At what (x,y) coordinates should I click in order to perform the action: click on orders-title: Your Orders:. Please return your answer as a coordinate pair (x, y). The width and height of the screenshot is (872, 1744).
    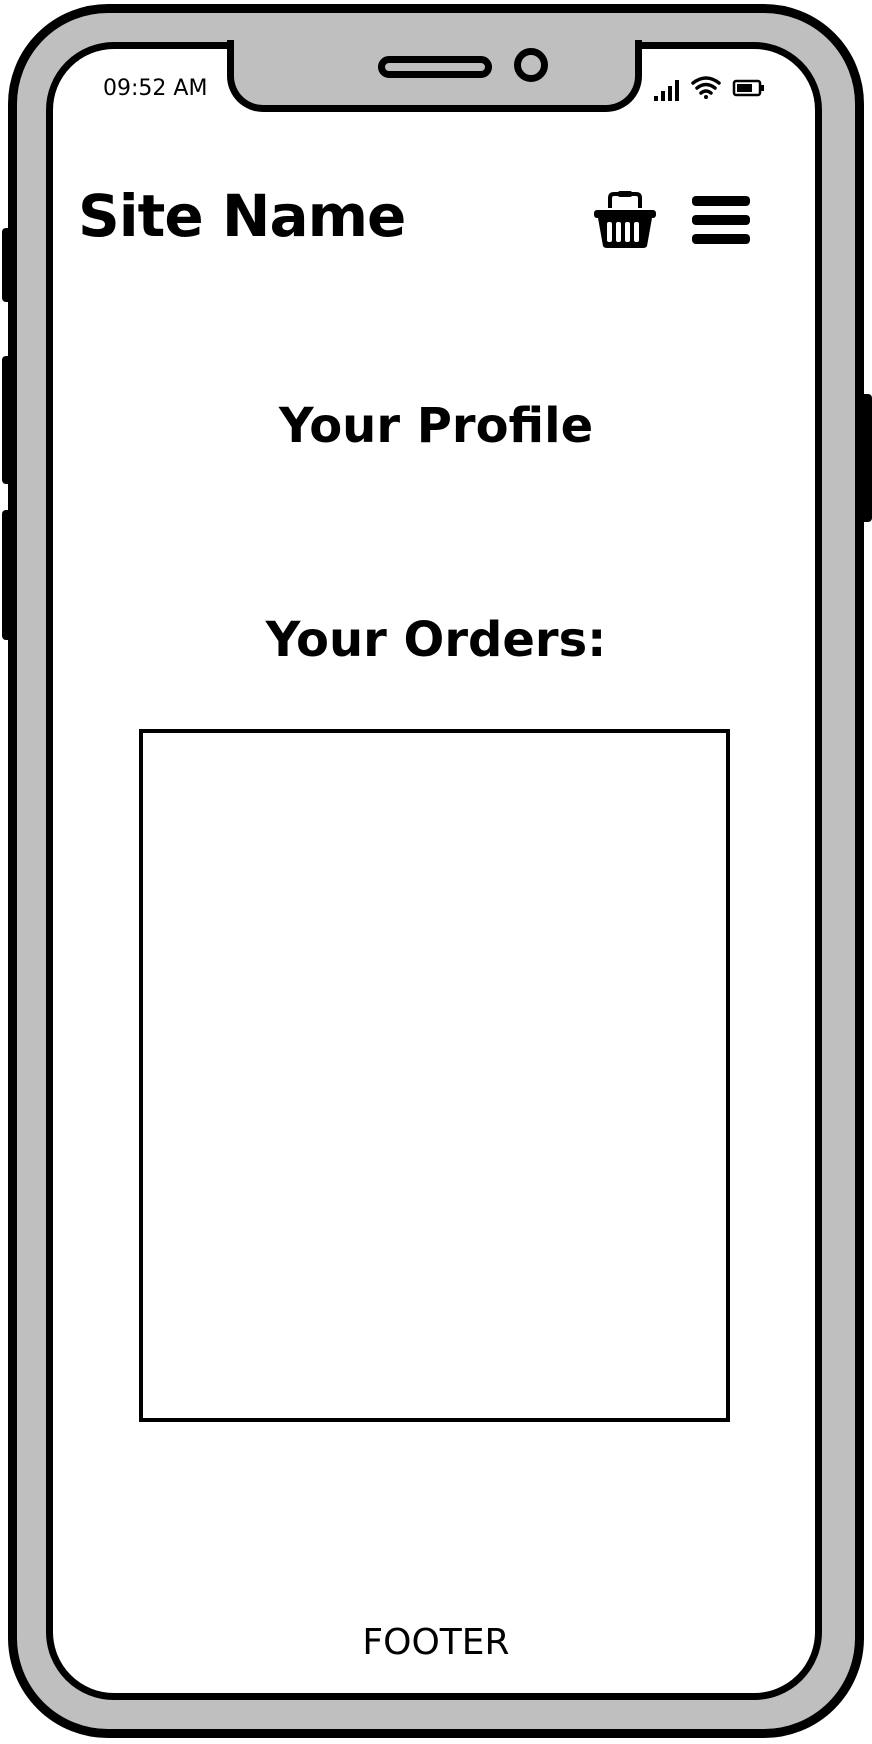
    Looking at the image, I should click on (436, 640).